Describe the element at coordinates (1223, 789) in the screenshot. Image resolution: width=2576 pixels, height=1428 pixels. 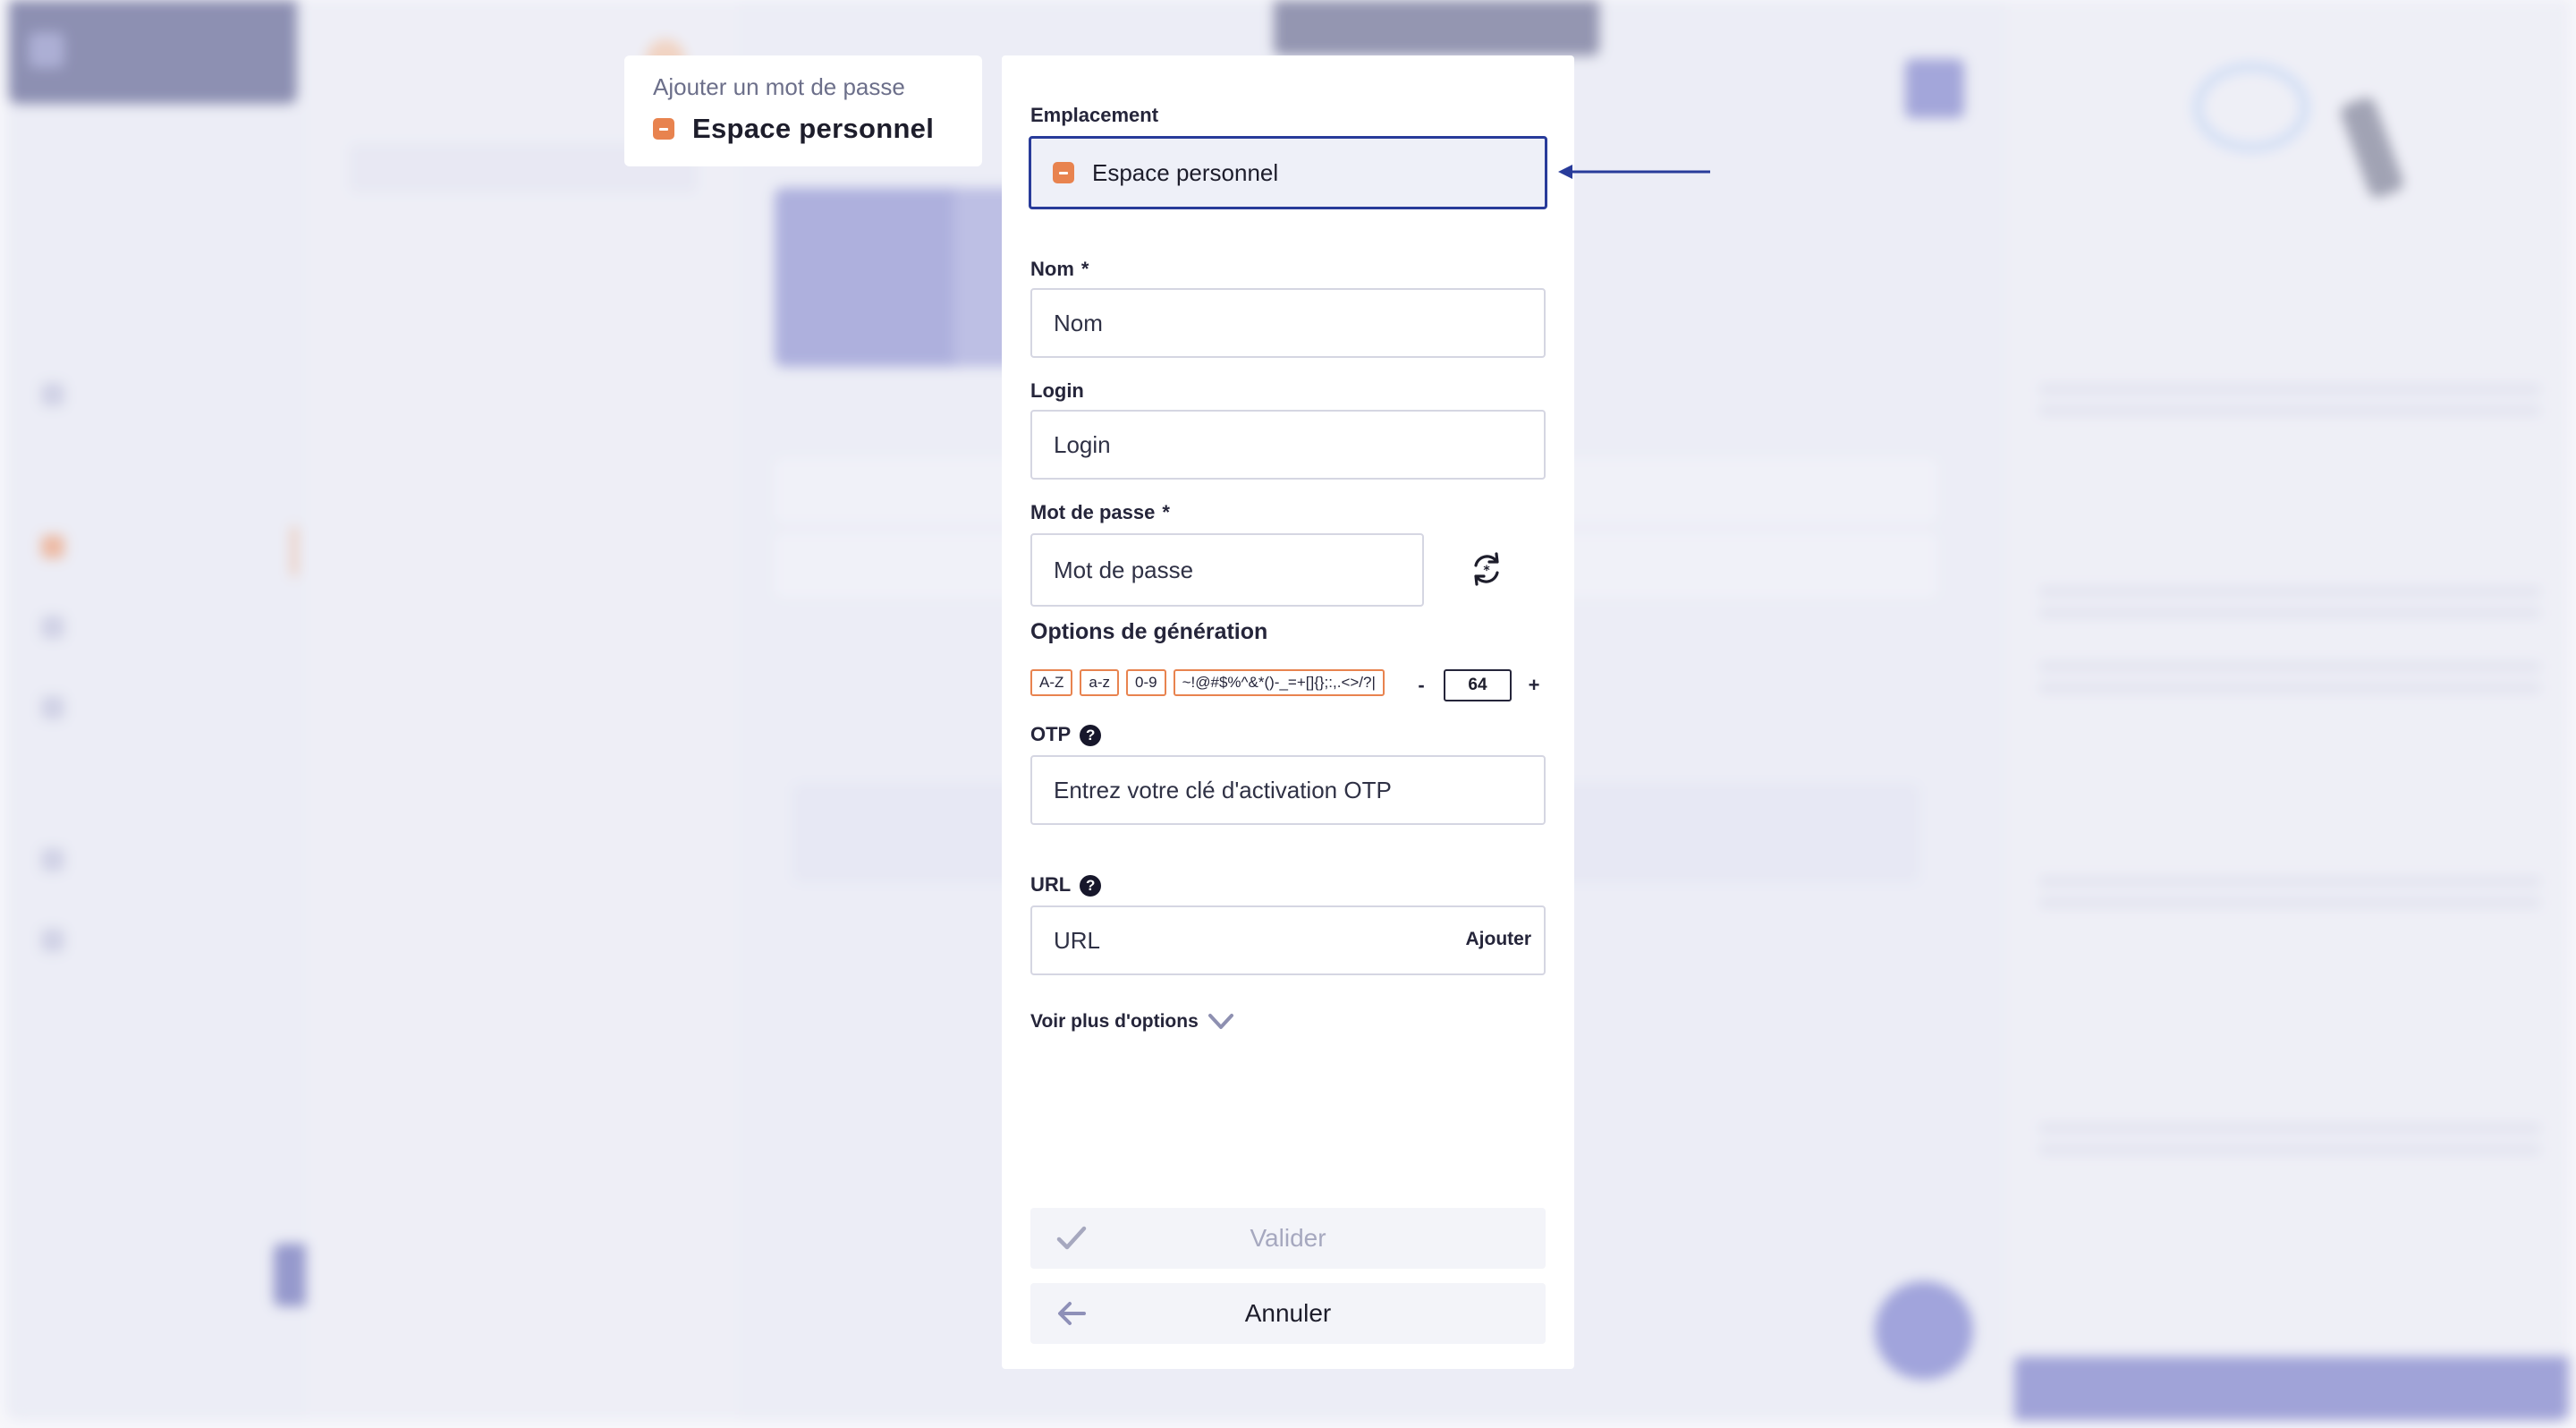
I see `otp-input-placeholder: Entrez votre clé d'activation OTP` at that location.